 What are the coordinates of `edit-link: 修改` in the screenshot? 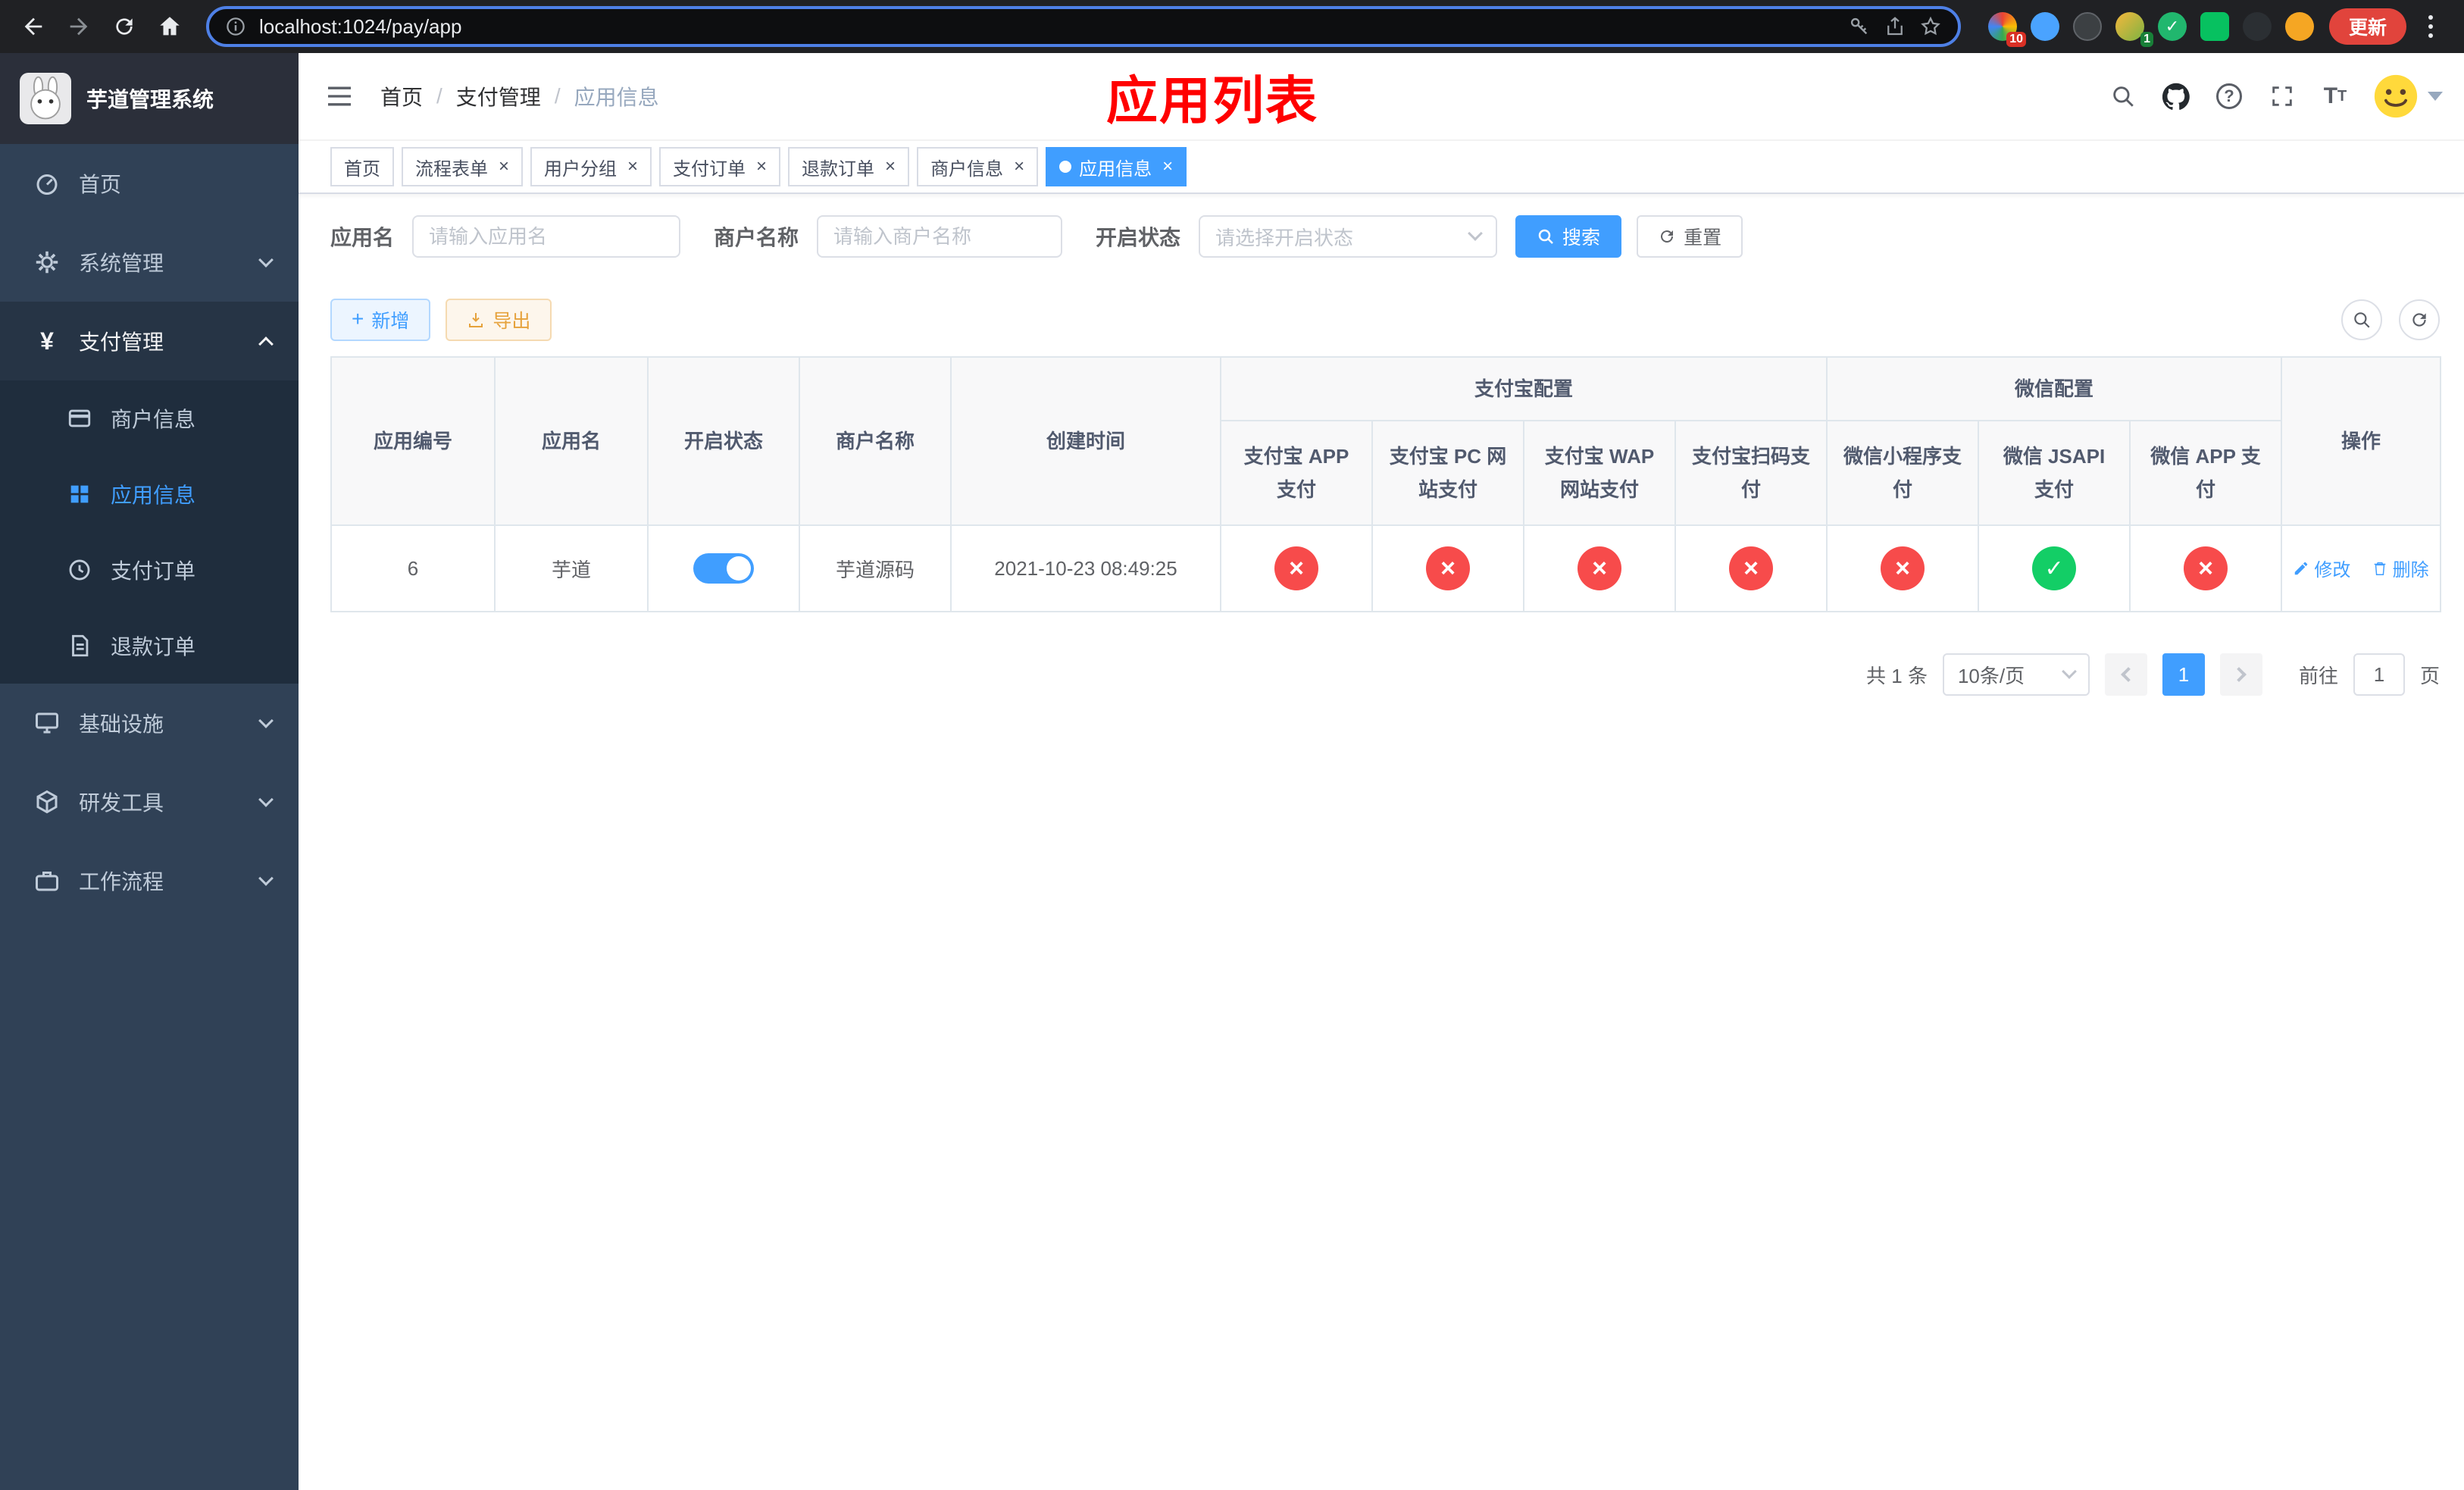 It's located at (2321, 568).